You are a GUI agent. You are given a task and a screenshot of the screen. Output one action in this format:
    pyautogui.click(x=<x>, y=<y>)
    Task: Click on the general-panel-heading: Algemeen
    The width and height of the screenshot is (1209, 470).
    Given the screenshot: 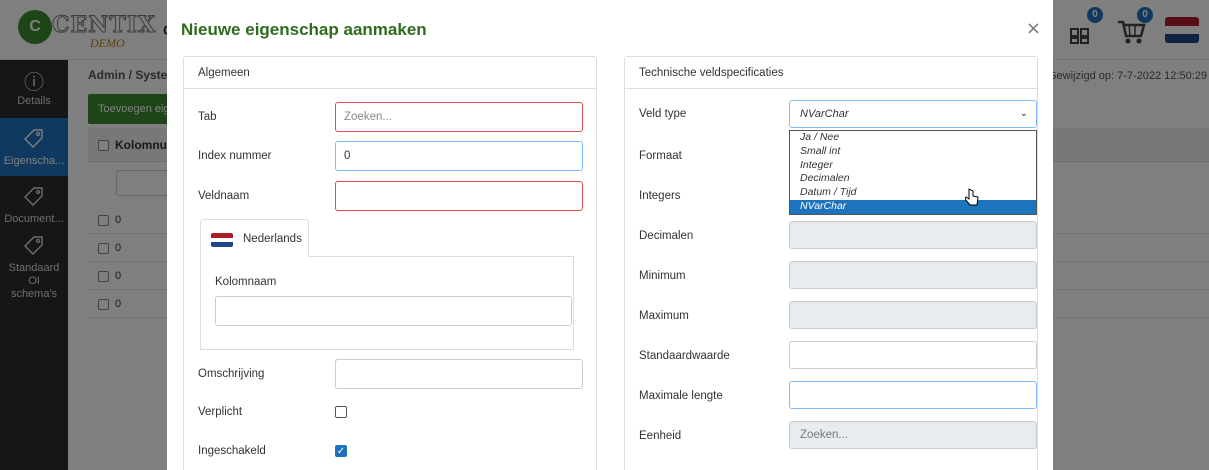 What is the action you would take?
    pyautogui.click(x=390, y=73)
    